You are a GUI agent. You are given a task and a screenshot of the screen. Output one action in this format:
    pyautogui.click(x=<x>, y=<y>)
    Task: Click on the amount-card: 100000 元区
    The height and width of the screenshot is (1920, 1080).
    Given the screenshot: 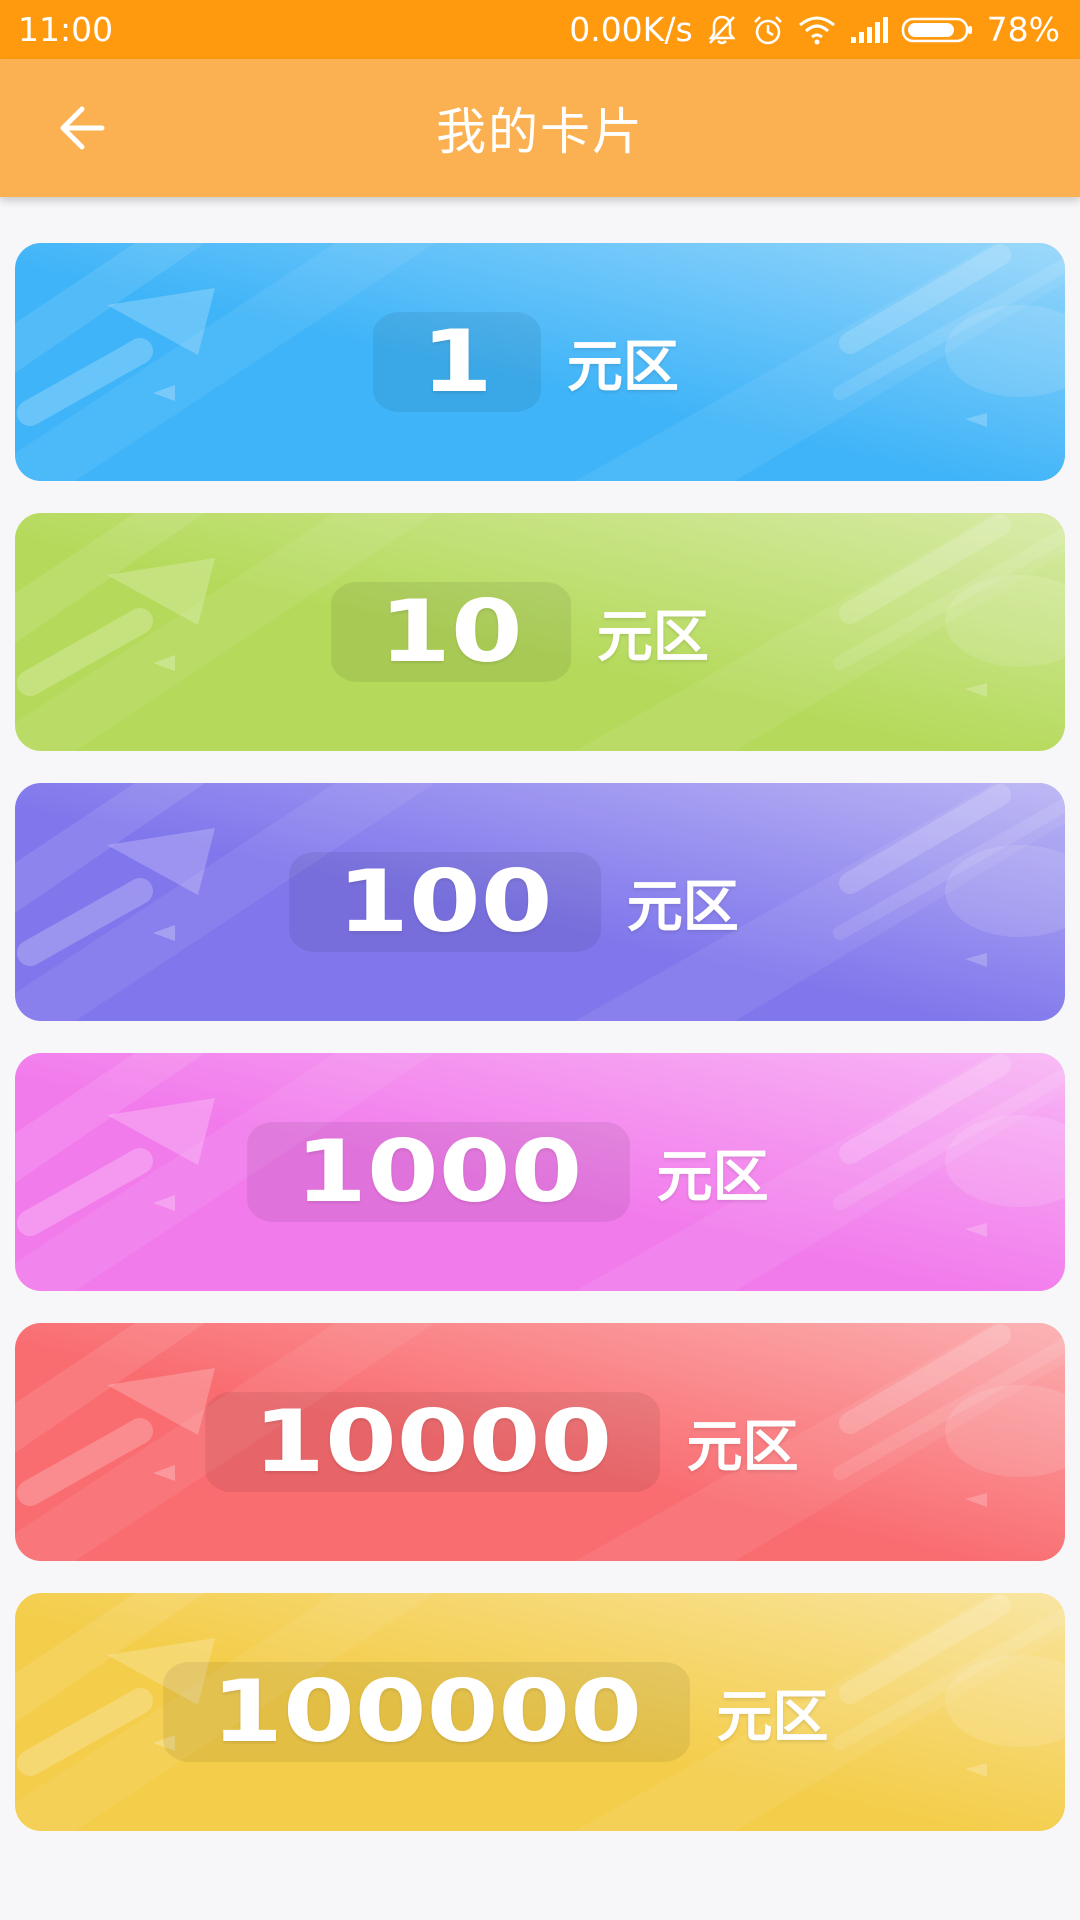 What is the action you would take?
    pyautogui.click(x=540, y=1712)
    